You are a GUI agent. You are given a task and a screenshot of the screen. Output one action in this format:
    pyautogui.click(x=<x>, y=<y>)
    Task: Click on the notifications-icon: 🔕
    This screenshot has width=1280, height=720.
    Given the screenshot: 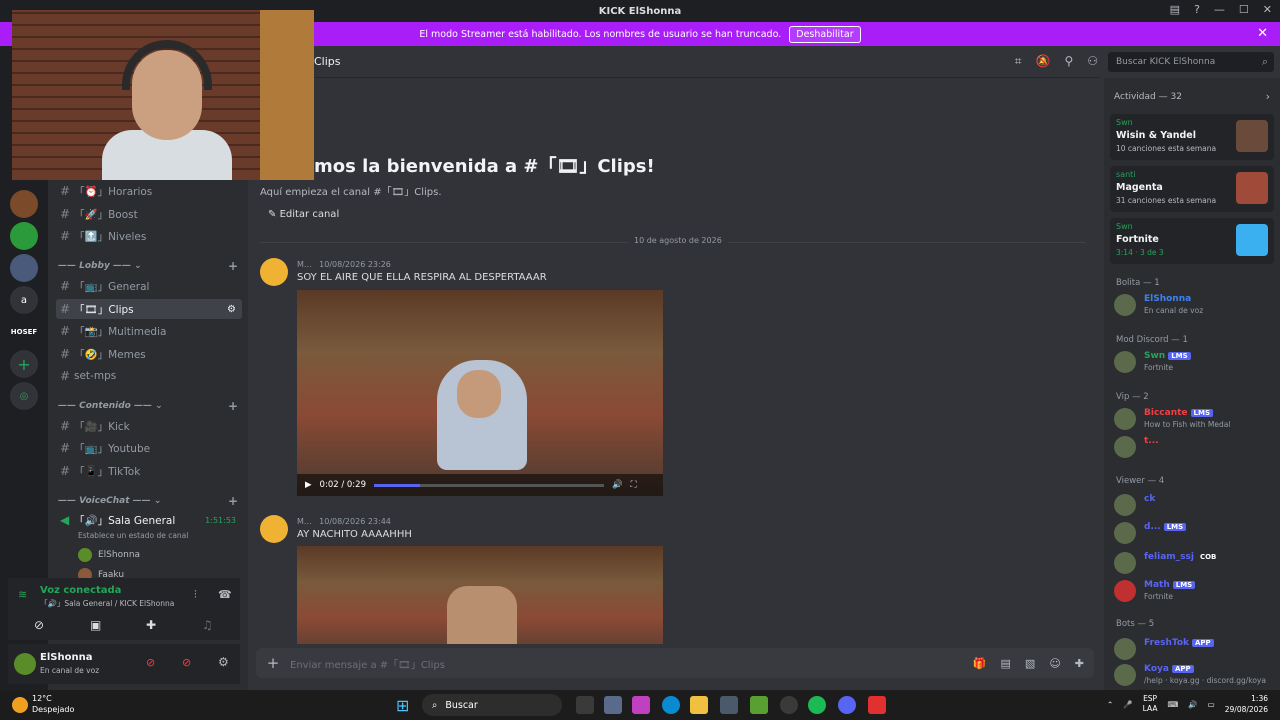 What is the action you would take?
    pyautogui.click(x=1042, y=61)
    